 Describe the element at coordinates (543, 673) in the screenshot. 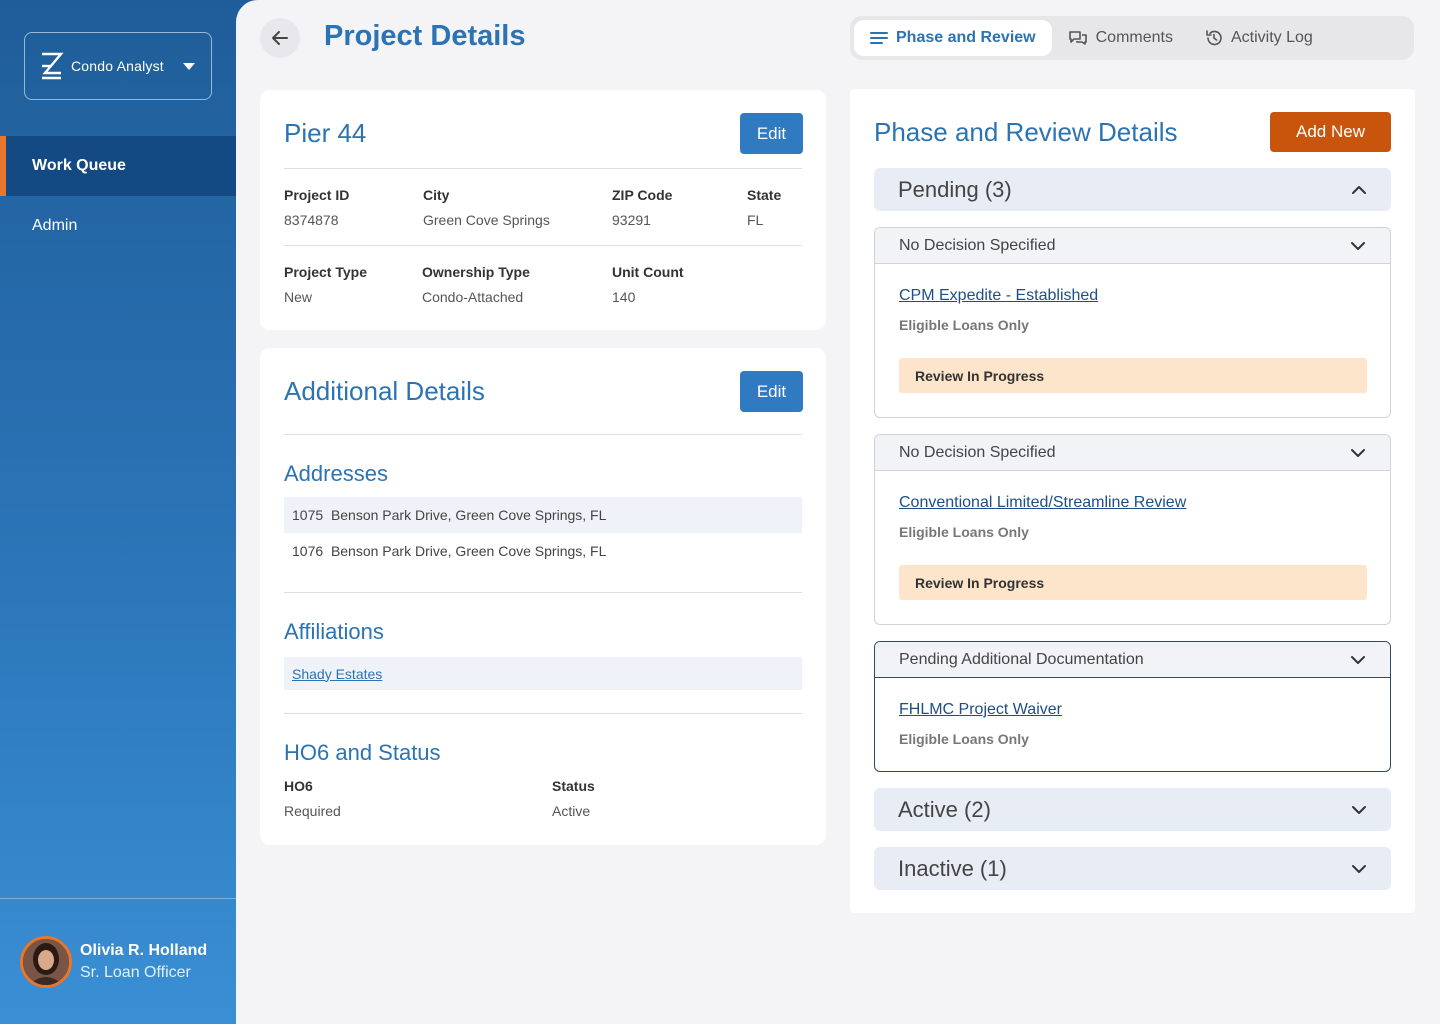

I see `affiliation-row: Shady Estates` at that location.